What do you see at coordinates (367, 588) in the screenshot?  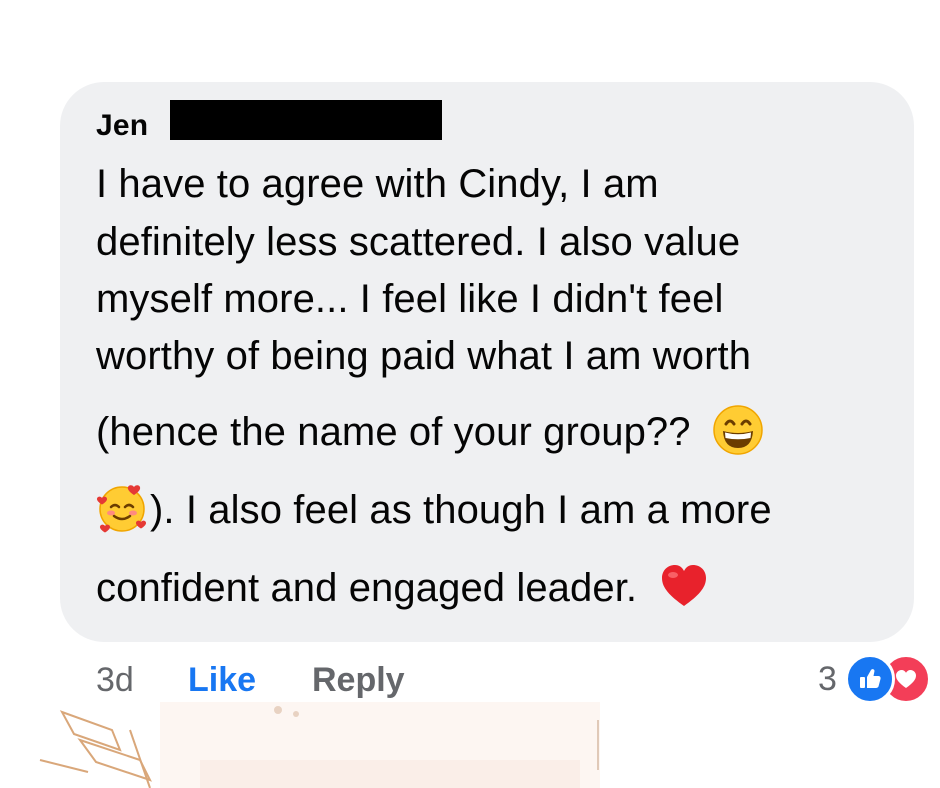 I see `comment-line-text: confident and engaged leader.` at bounding box center [367, 588].